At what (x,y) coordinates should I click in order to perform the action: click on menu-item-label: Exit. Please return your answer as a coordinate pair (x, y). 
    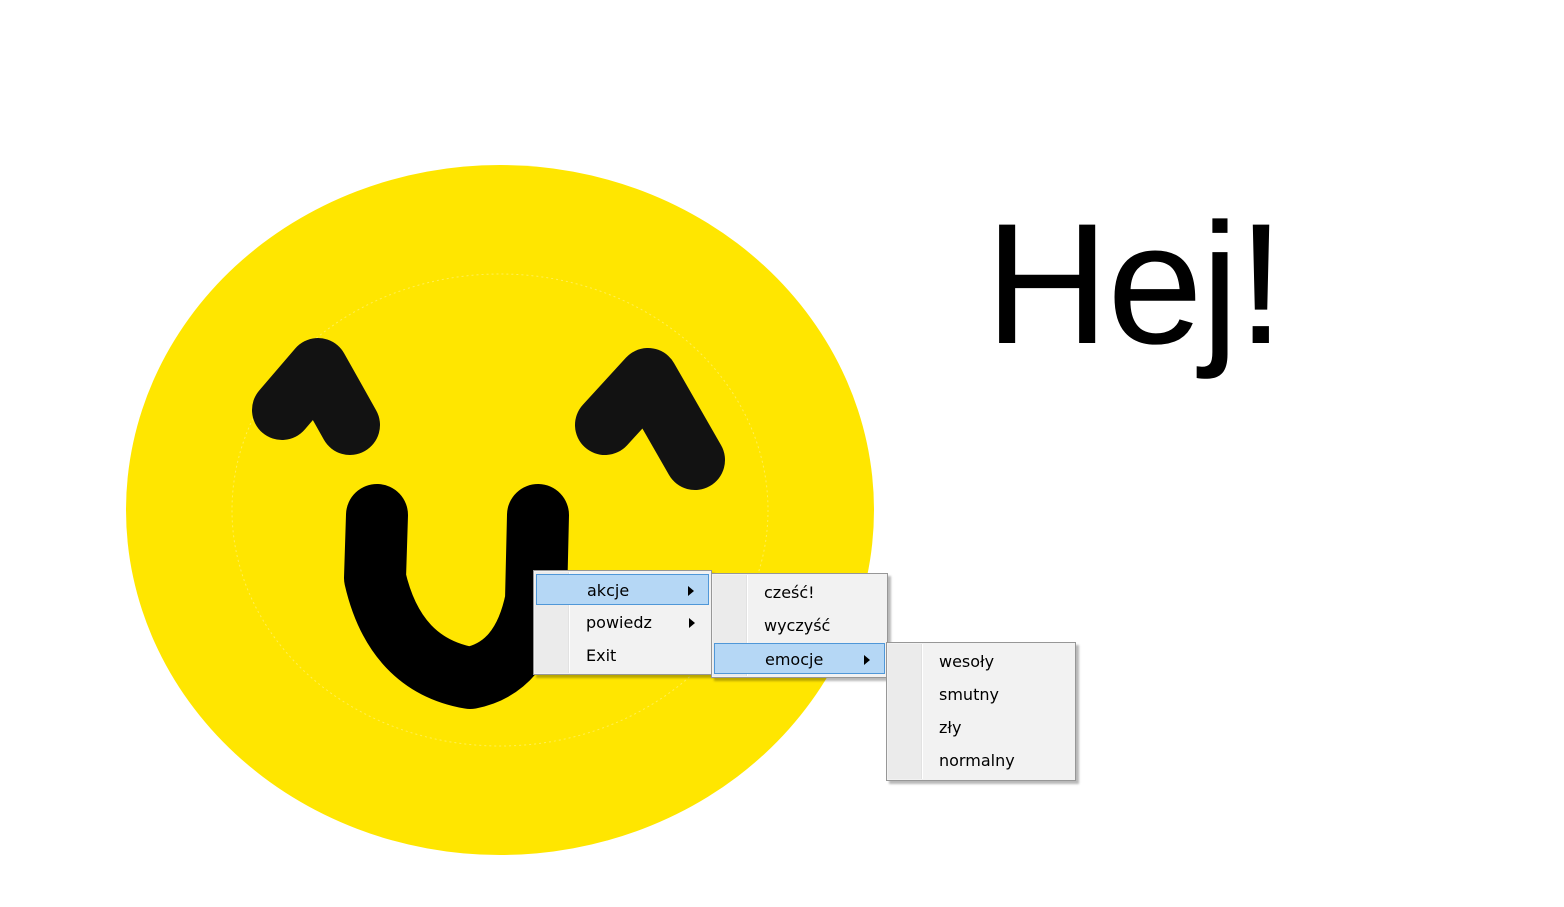
    Looking at the image, I should click on (601, 655).